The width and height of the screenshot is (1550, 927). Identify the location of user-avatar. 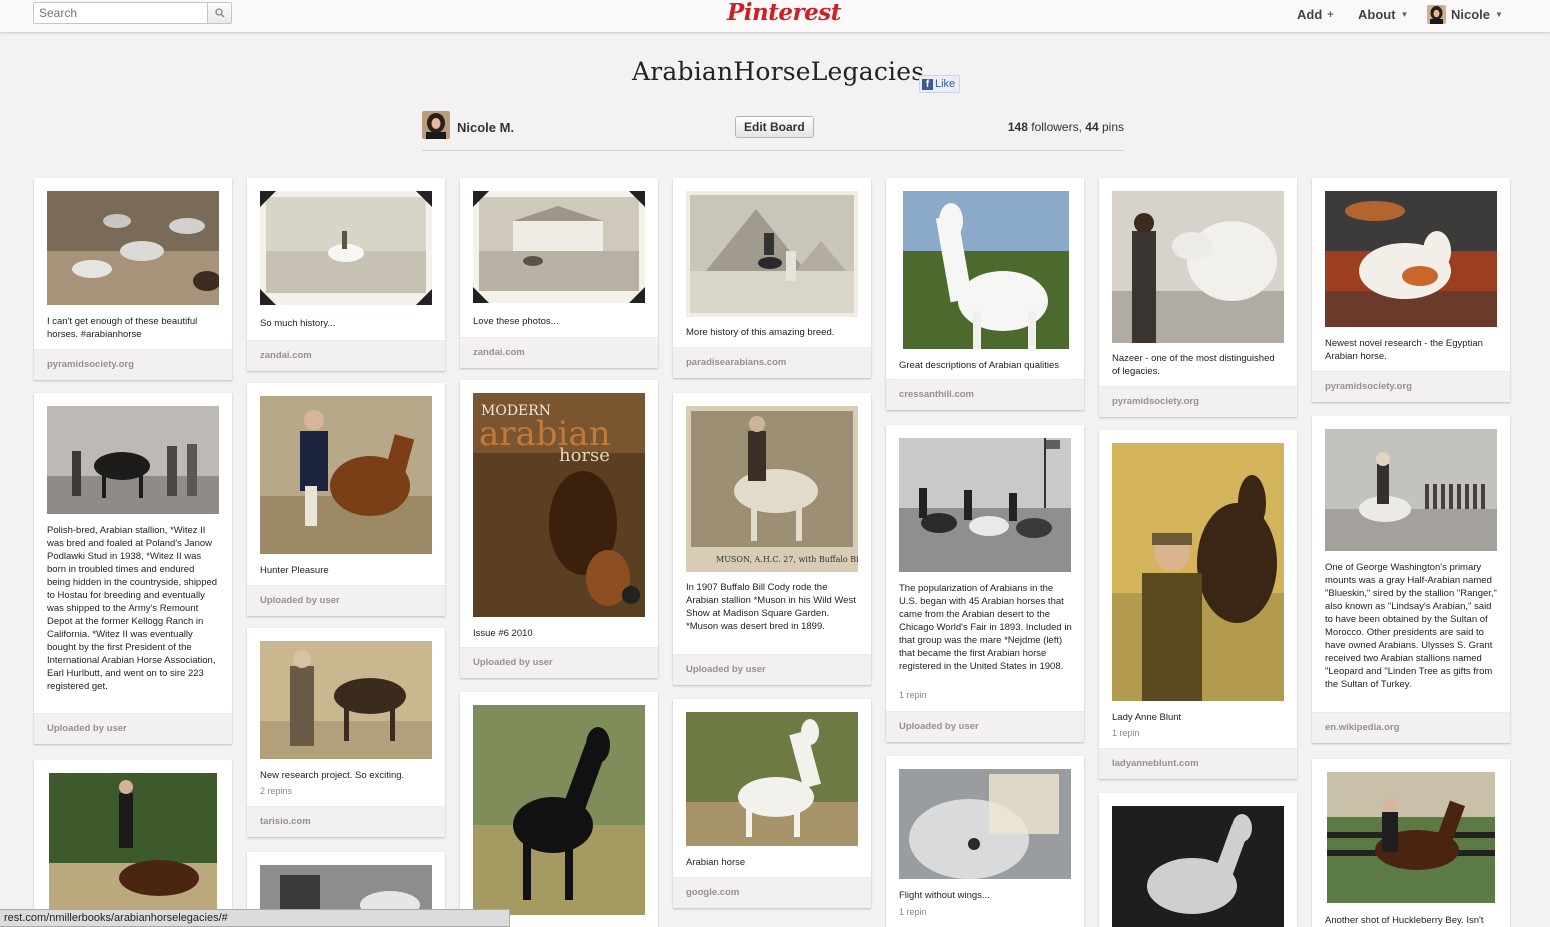
(1436, 14).